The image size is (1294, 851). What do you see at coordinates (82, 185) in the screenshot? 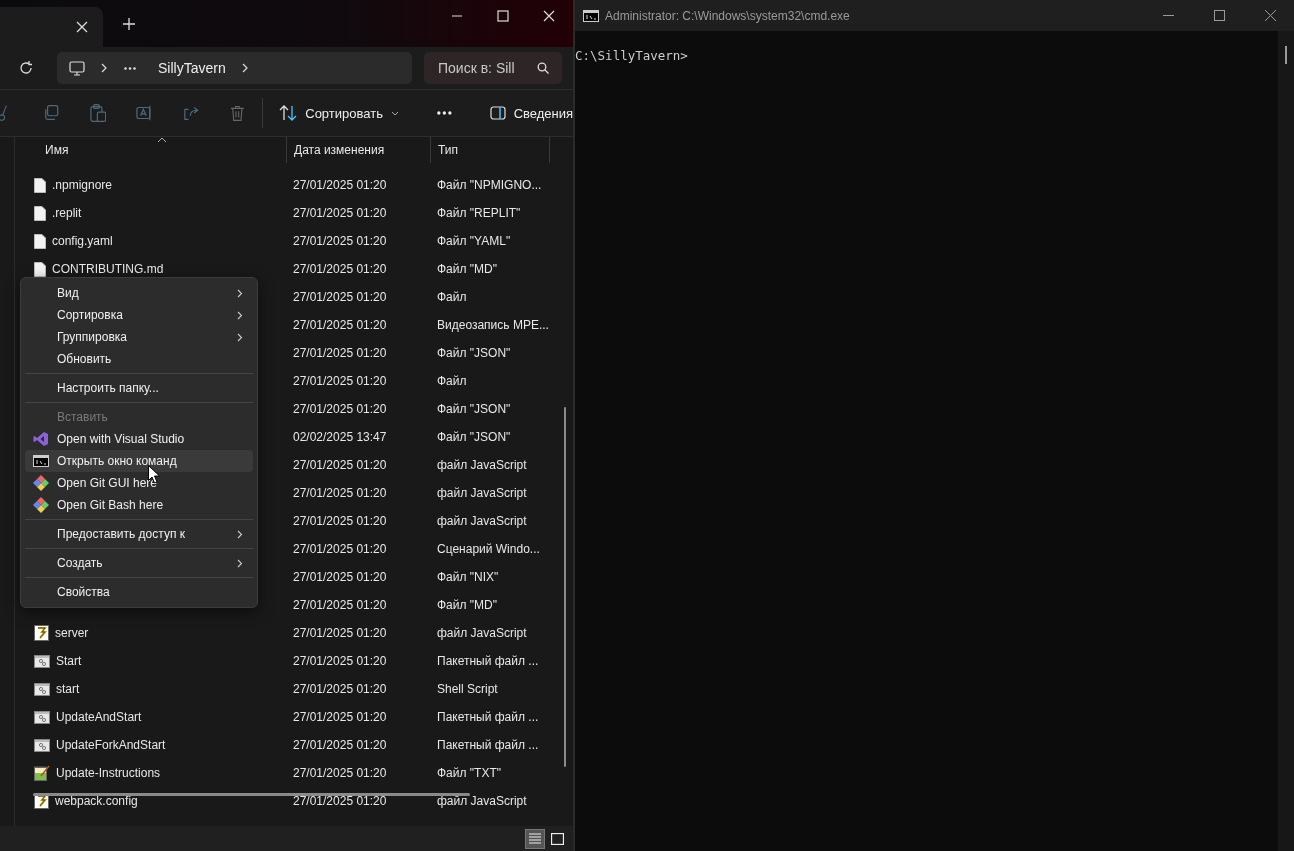
I see `file-name: .npmignore` at bounding box center [82, 185].